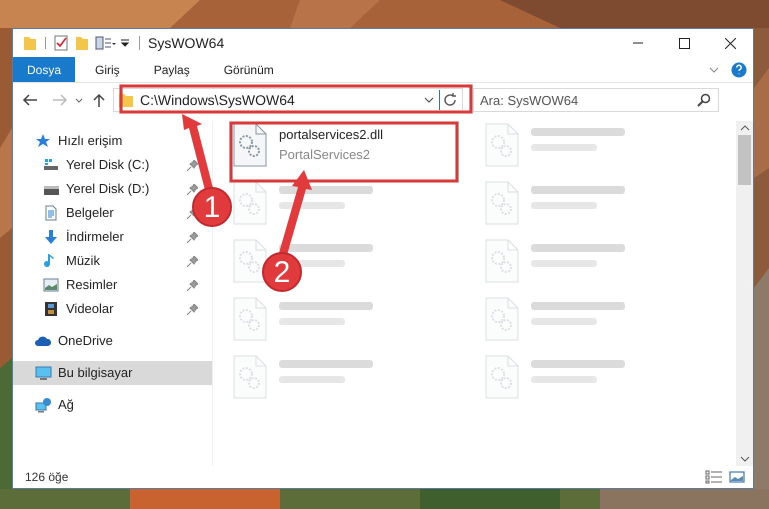  Describe the element at coordinates (79, 100) in the screenshot. I see `recent-locations-icon` at that location.